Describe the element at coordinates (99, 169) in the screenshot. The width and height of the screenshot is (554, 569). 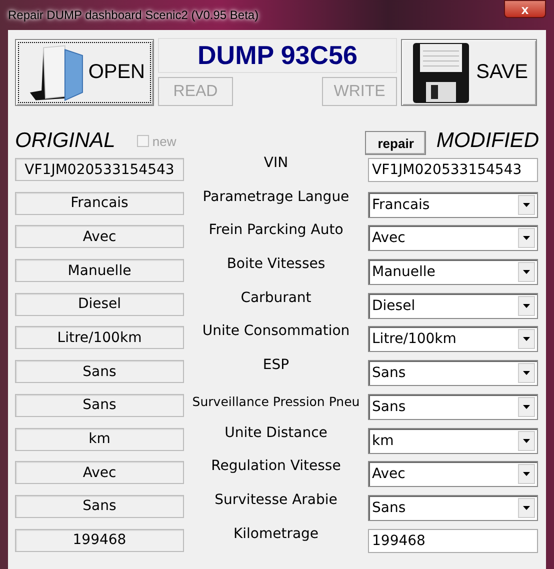
I see `original-value: VF1JM020533154543` at that location.